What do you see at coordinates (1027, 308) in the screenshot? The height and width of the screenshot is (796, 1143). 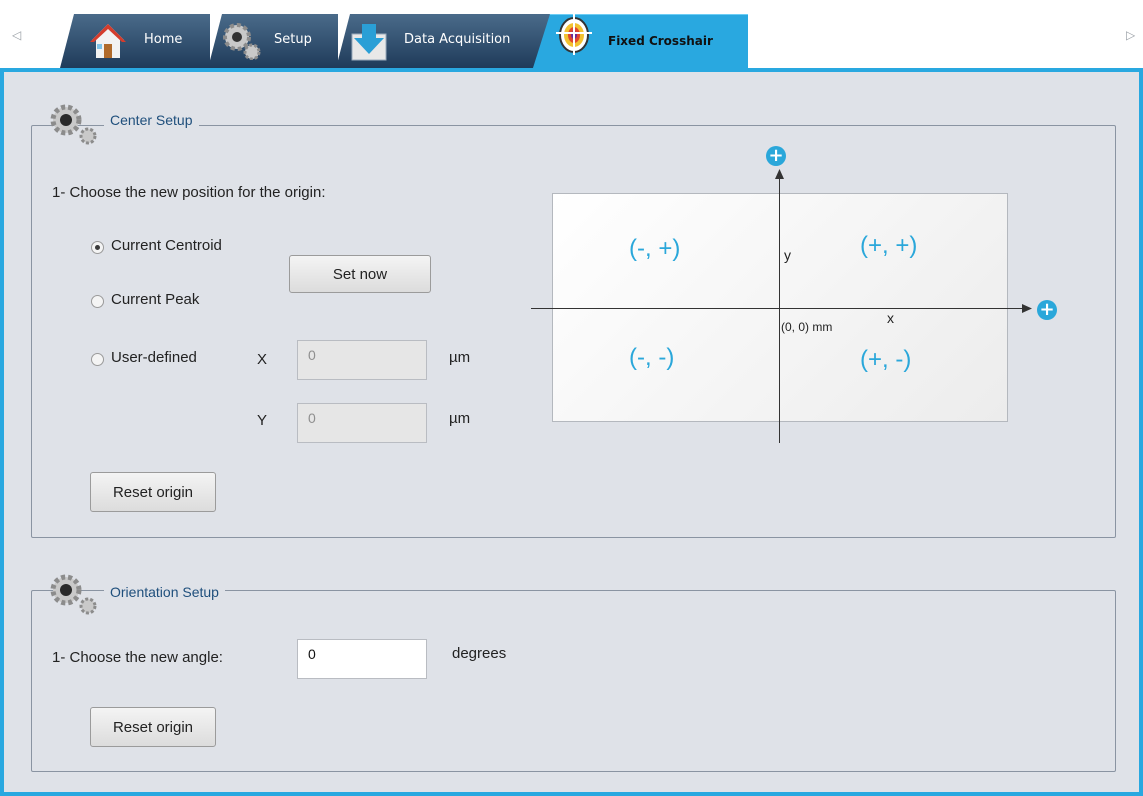 I see `x-axis-arrowhead` at bounding box center [1027, 308].